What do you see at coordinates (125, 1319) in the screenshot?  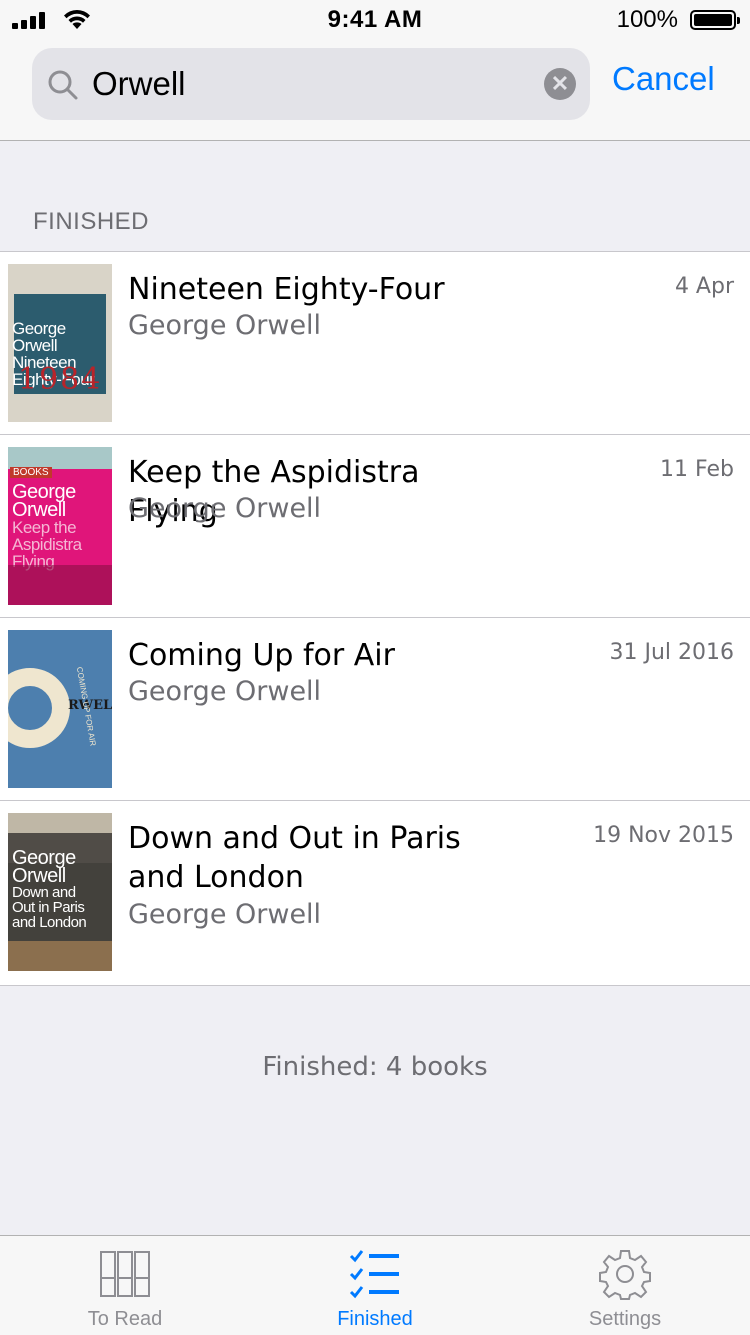 I see `tab-label: To Read` at bounding box center [125, 1319].